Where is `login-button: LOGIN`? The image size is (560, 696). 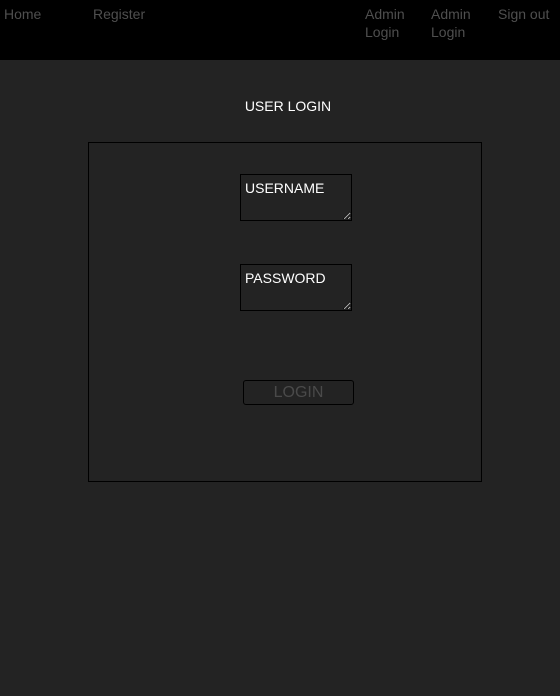
login-button: LOGIN is located at coordinates (298, 392).